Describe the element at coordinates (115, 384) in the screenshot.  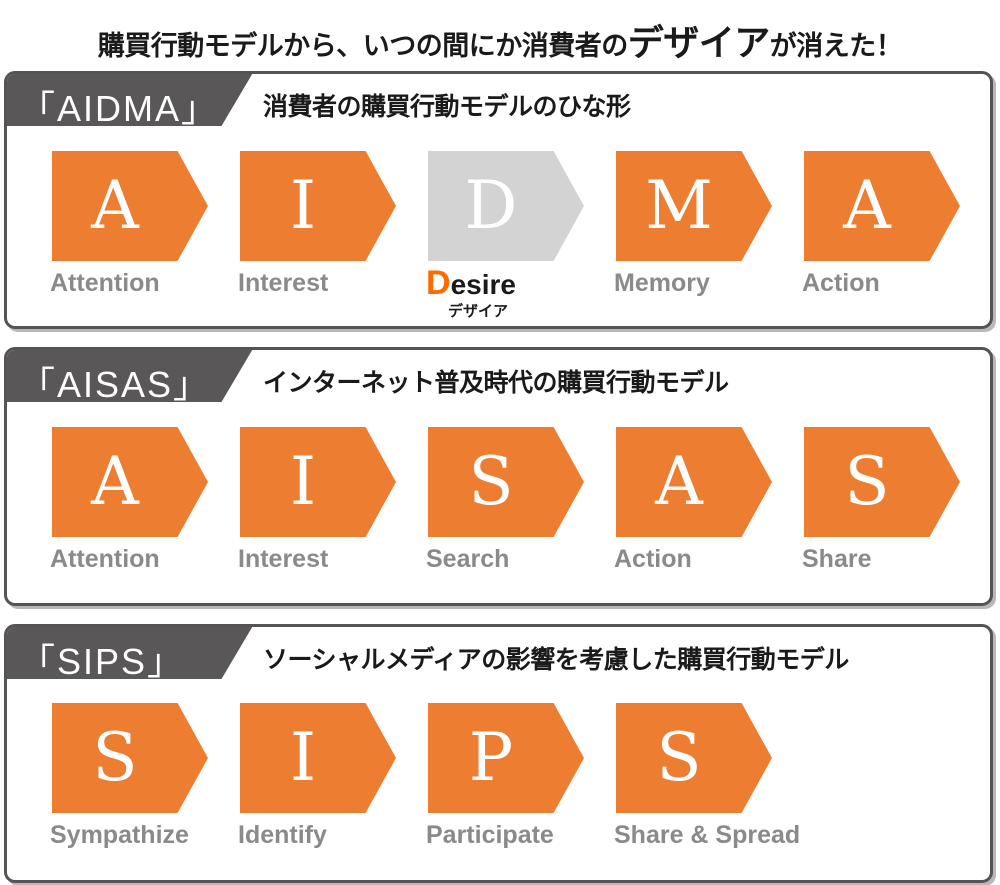
I see `model-name: 「AISAS」` at that location.